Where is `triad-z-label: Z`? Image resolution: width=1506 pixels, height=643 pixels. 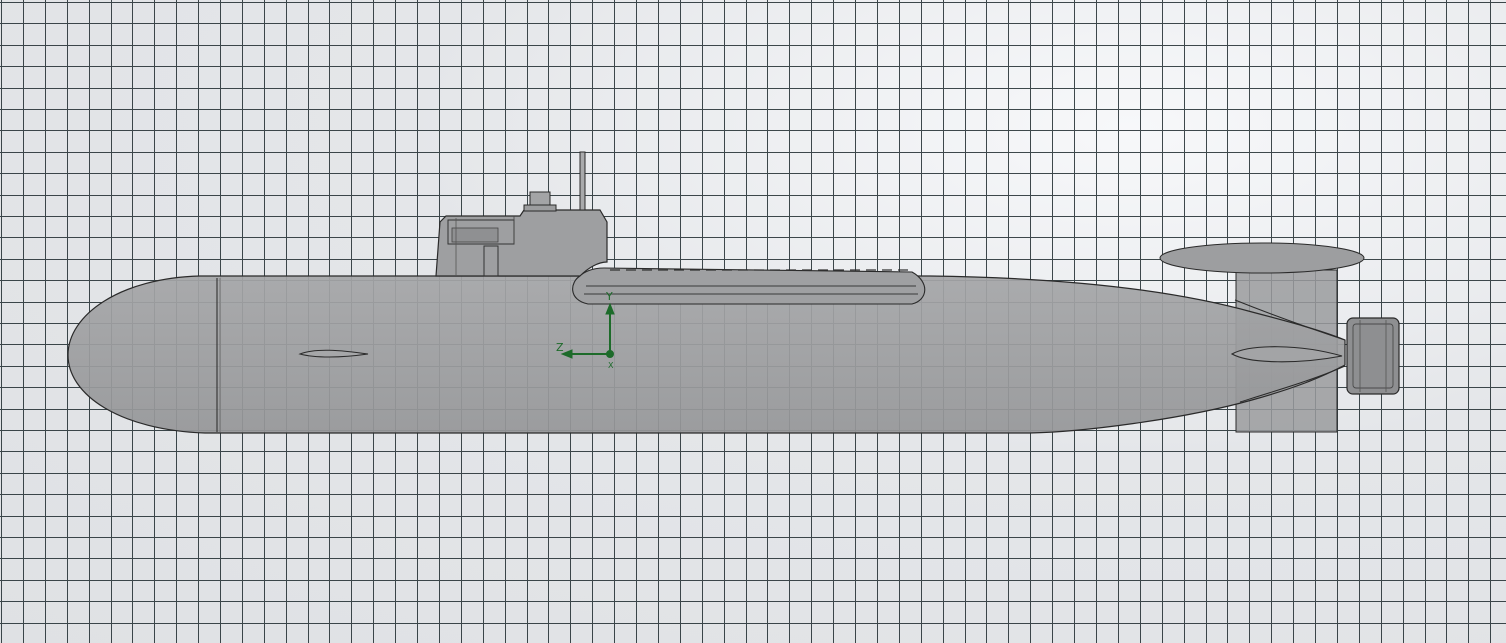
triad-z-label: Z is located at coordinates (560, 347).